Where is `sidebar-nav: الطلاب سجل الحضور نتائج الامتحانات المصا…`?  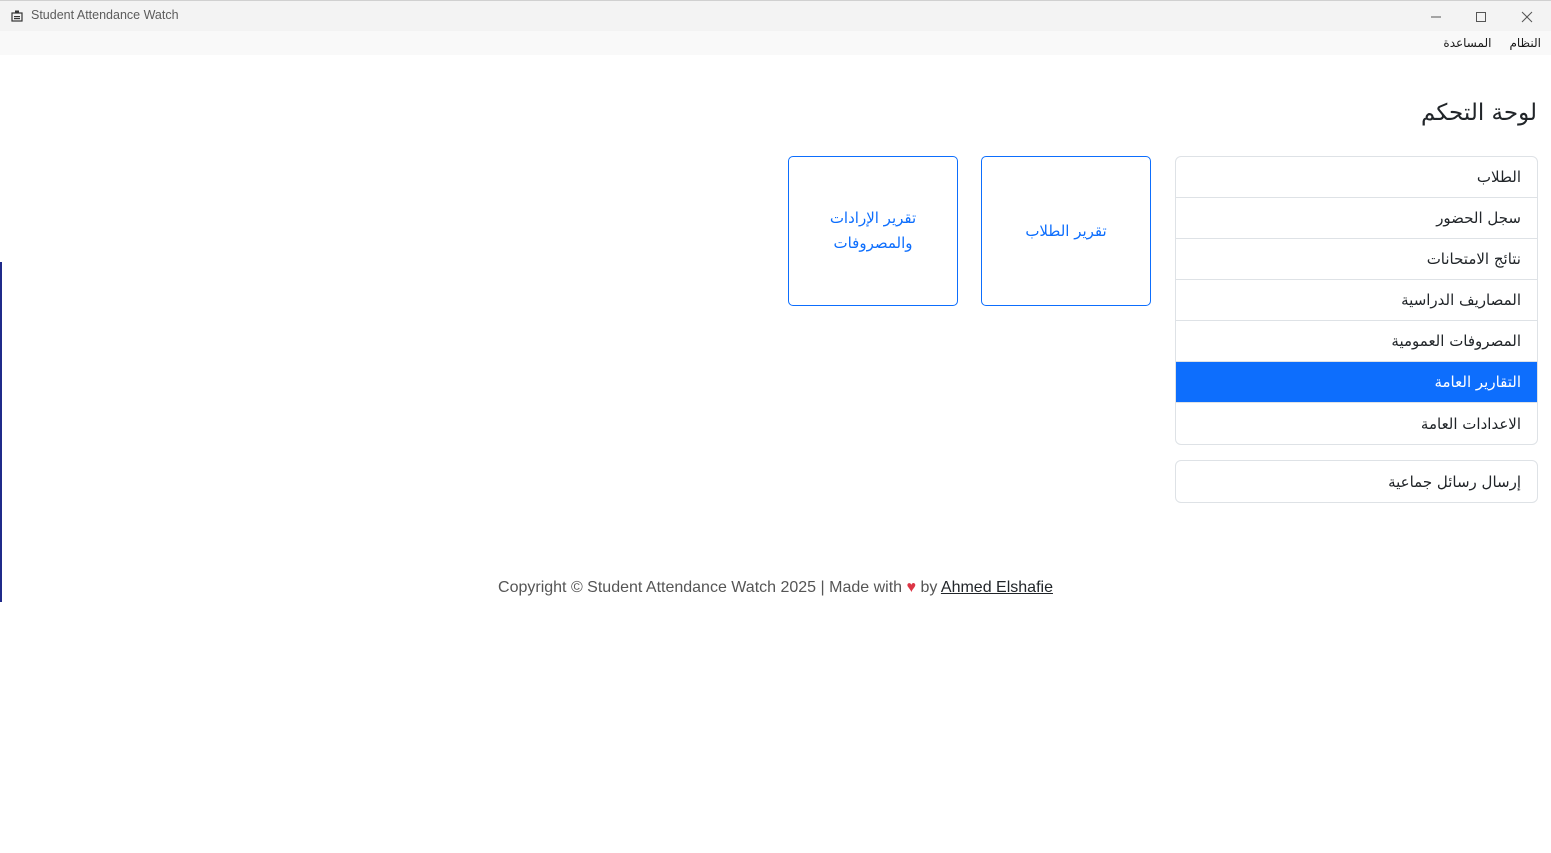
sidebar-nav: الطلاب سجل الحضور نتائج الامتحانات المصا… is located at coordinates (1356, 300).